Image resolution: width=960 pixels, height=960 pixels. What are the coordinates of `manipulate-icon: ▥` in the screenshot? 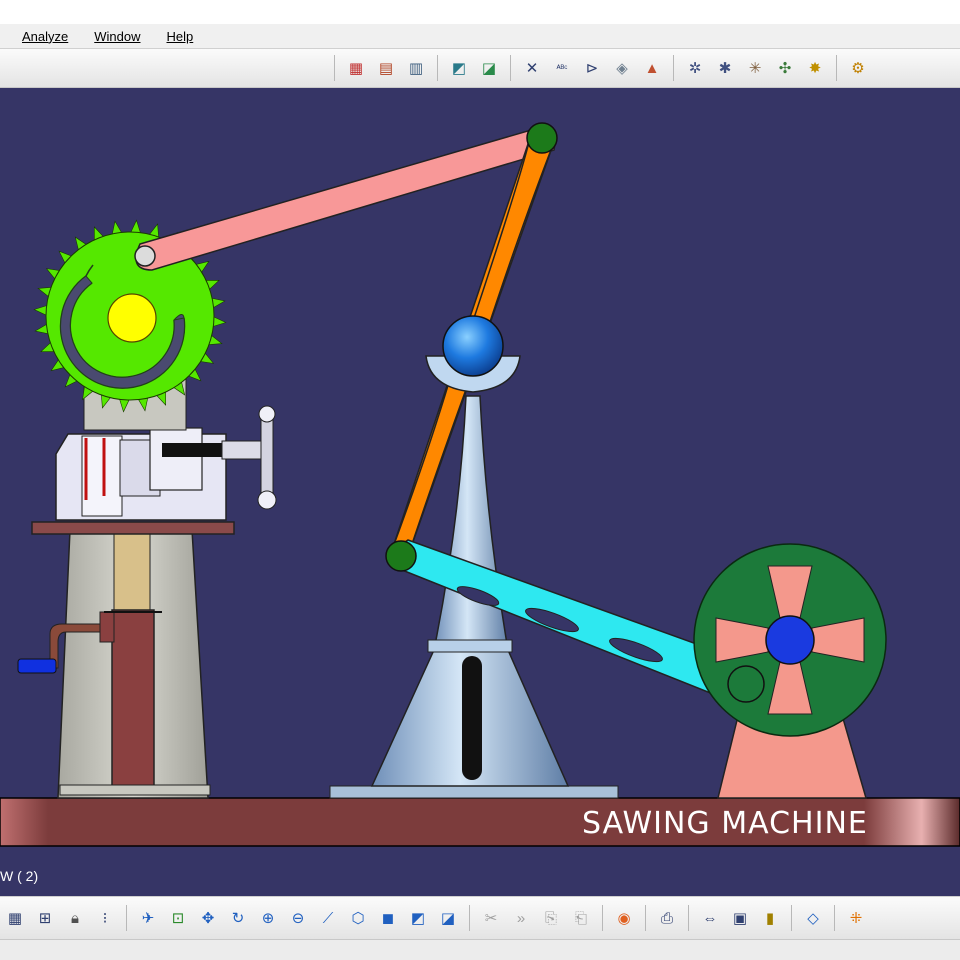 It's located at (416, 68).